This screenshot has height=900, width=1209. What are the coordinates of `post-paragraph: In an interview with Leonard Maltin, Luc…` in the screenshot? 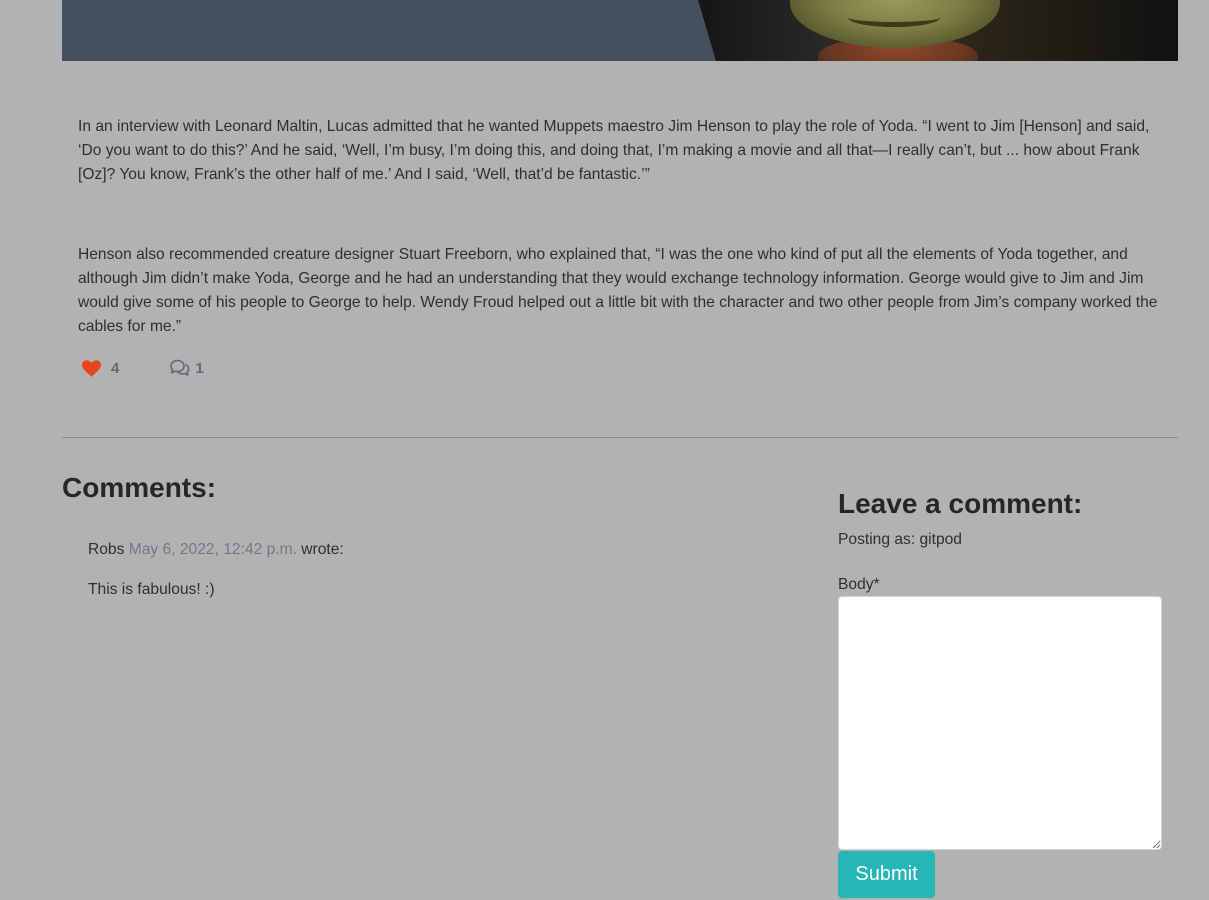 It's located at (614, 150).